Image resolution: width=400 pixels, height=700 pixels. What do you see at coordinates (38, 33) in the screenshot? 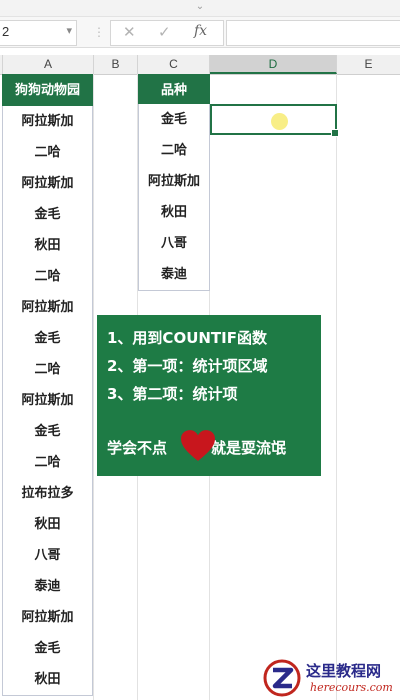
I see `name-box: 2 ▾` at bounding box center [38, 33].